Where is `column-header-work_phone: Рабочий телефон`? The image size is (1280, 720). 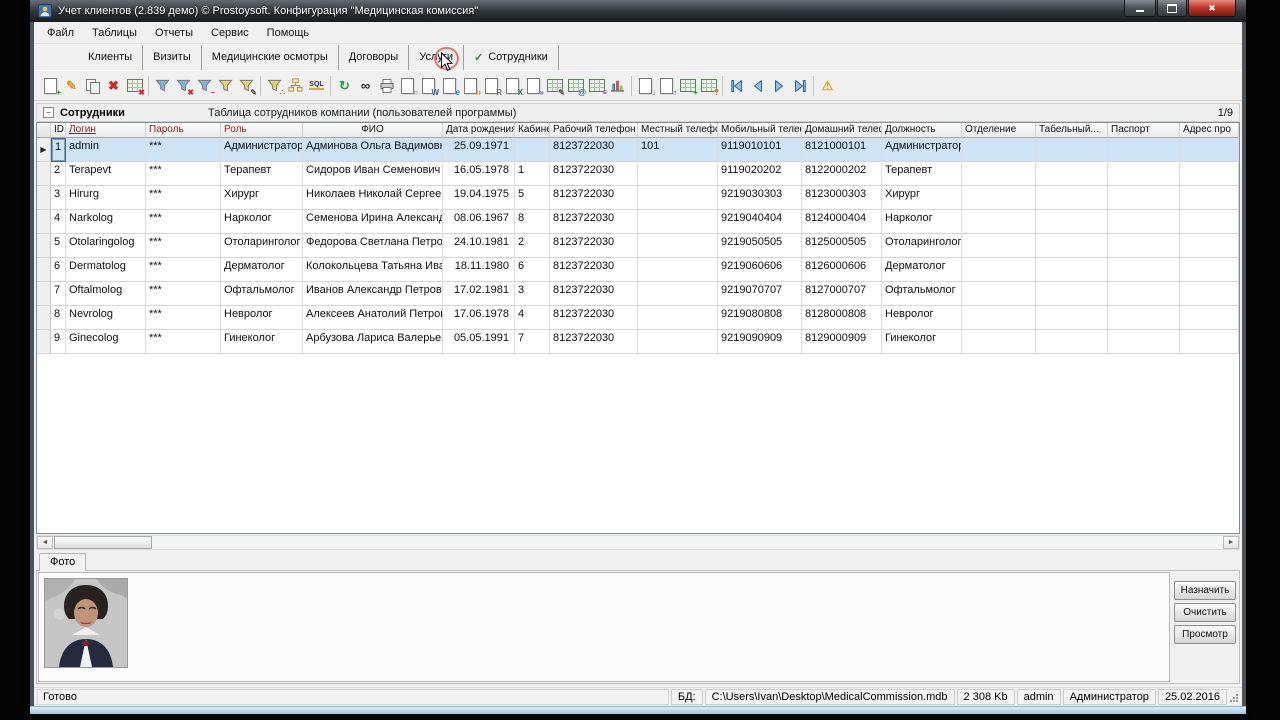 column-header-work_phone: Рабочий телефон is located at coordinates (594, 130).